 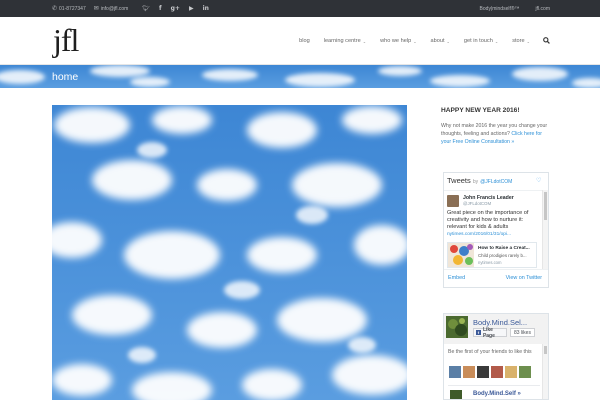 I want to click on sky-banner-image, so click(x=300, y=76).